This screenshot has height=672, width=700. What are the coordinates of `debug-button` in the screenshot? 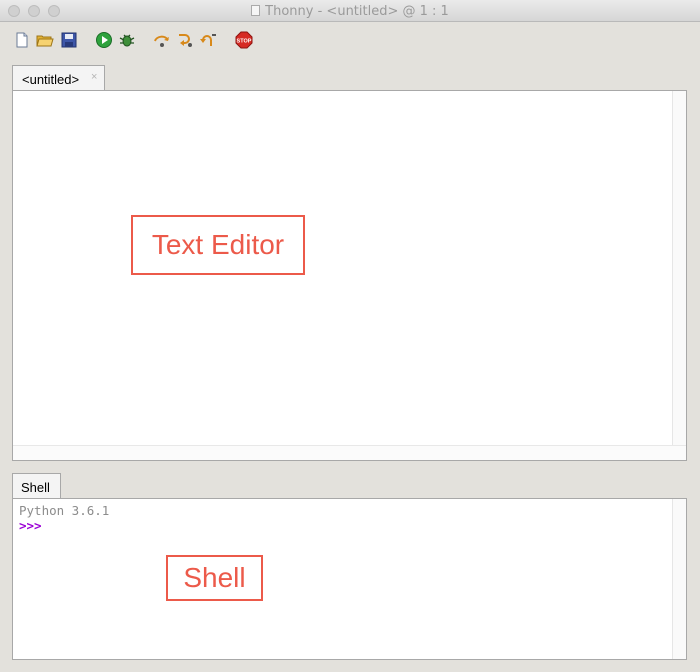 It's located at (127, 40).